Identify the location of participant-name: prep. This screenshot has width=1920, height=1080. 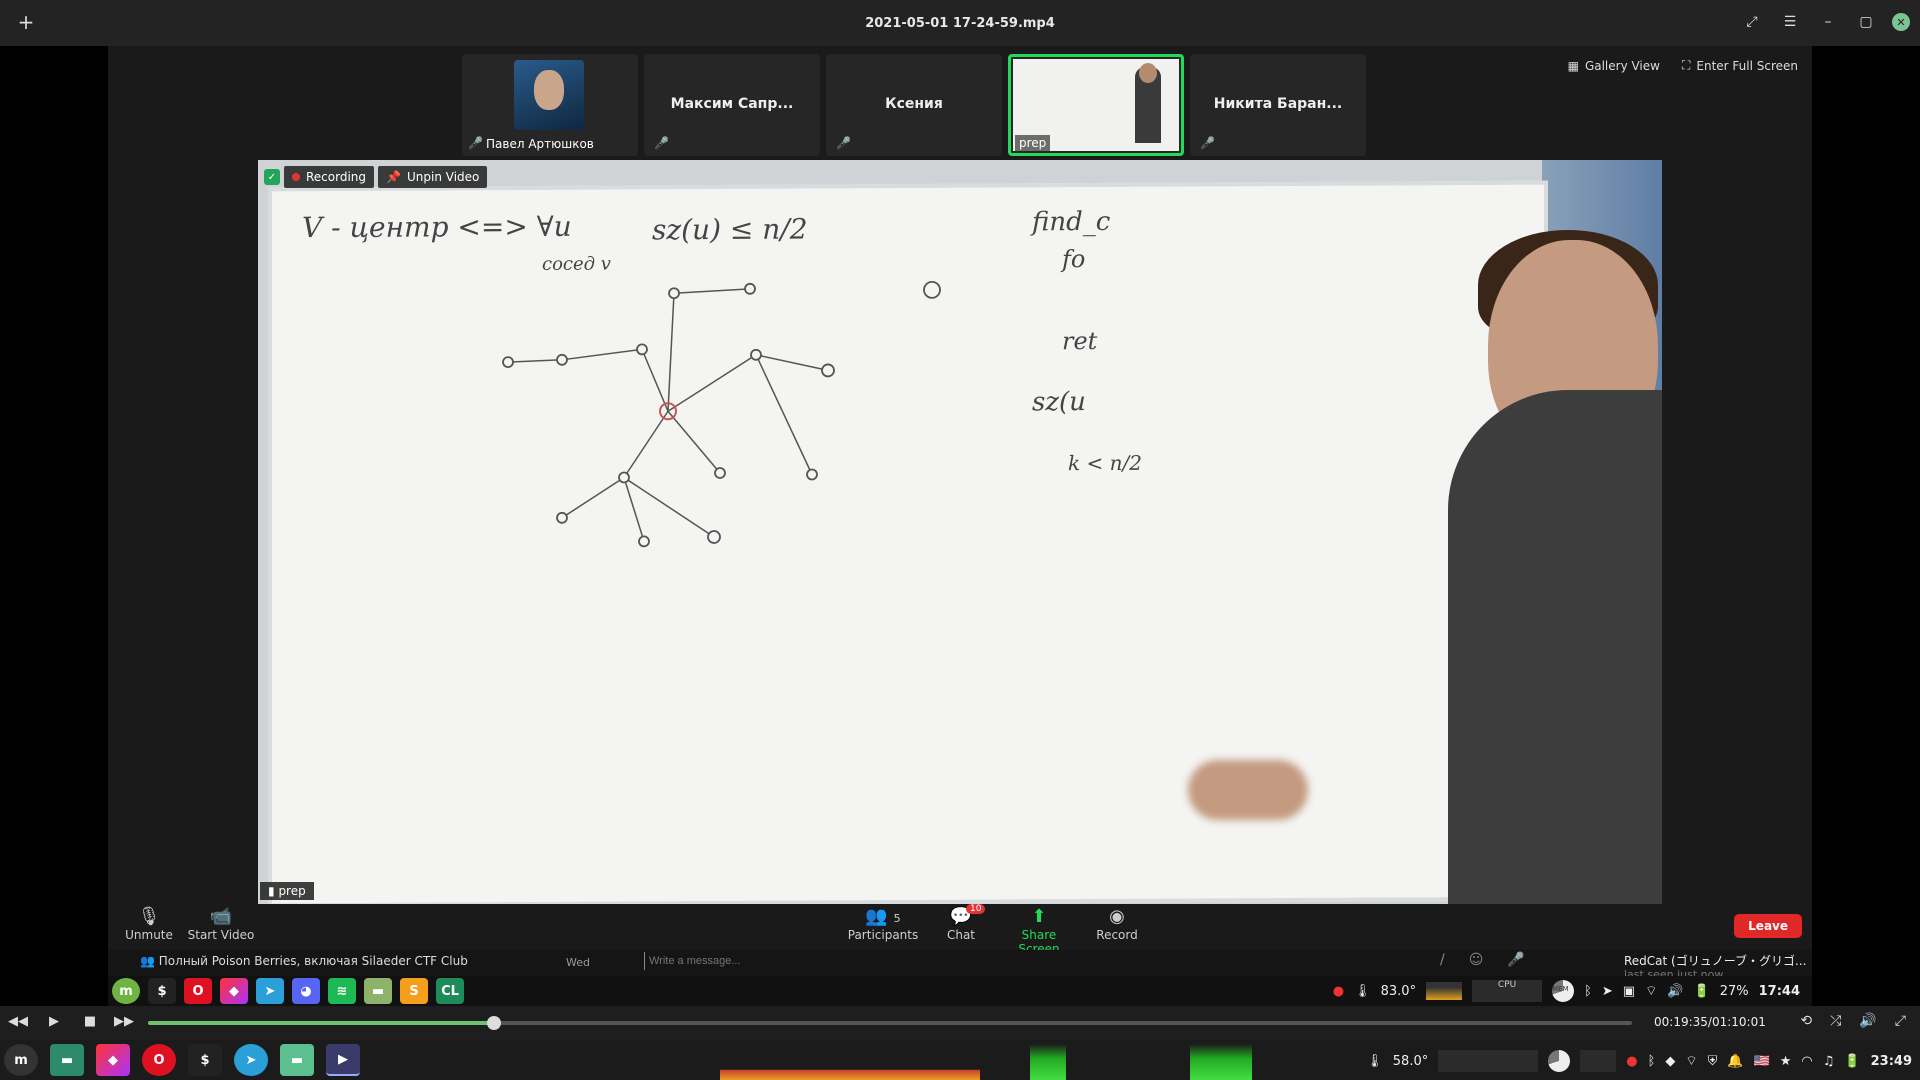
(1033, 143).